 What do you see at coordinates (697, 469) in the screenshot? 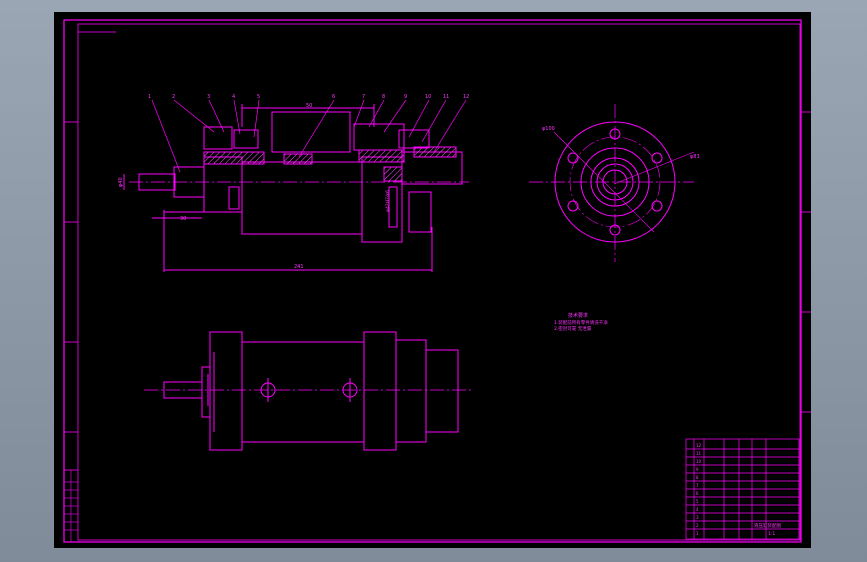
I see `tb-row-4: 9` at bounding box center [697, 469].